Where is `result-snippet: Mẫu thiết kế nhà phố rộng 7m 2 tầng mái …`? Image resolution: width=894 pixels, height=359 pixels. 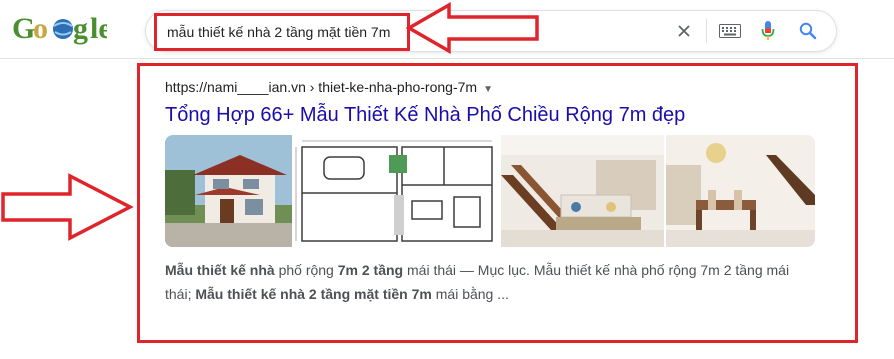
result-snippet: Mẫu thiết kế nhà phố rộng 7m 2 tầng mái … is located at coordinates (495, 282).